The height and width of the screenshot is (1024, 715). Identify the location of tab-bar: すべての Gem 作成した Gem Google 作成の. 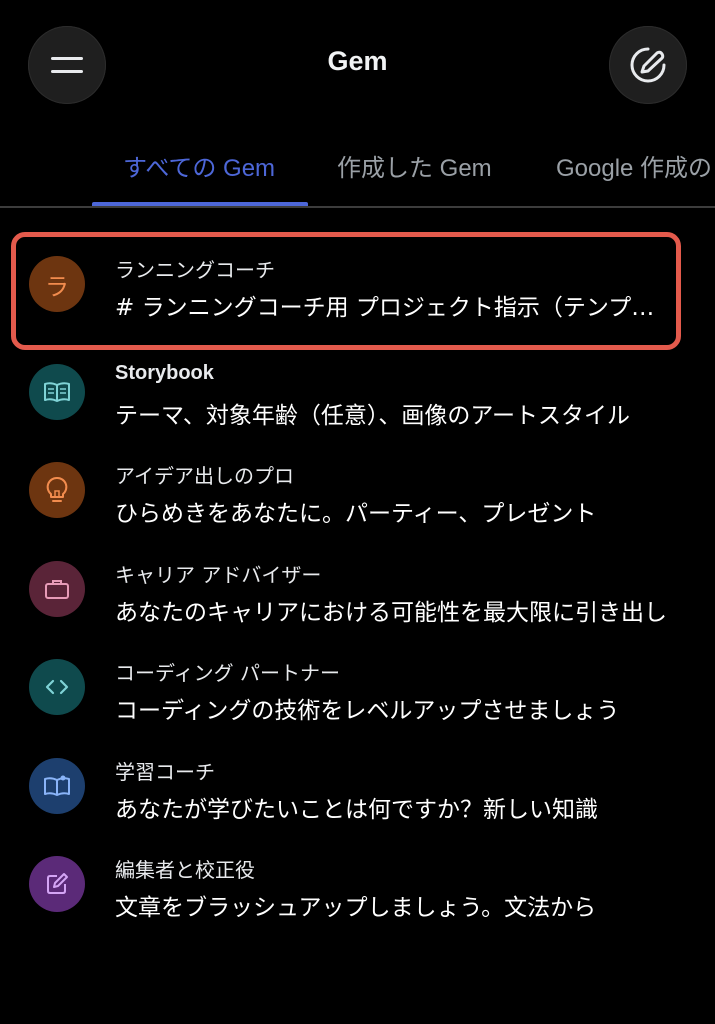
(357, 168).